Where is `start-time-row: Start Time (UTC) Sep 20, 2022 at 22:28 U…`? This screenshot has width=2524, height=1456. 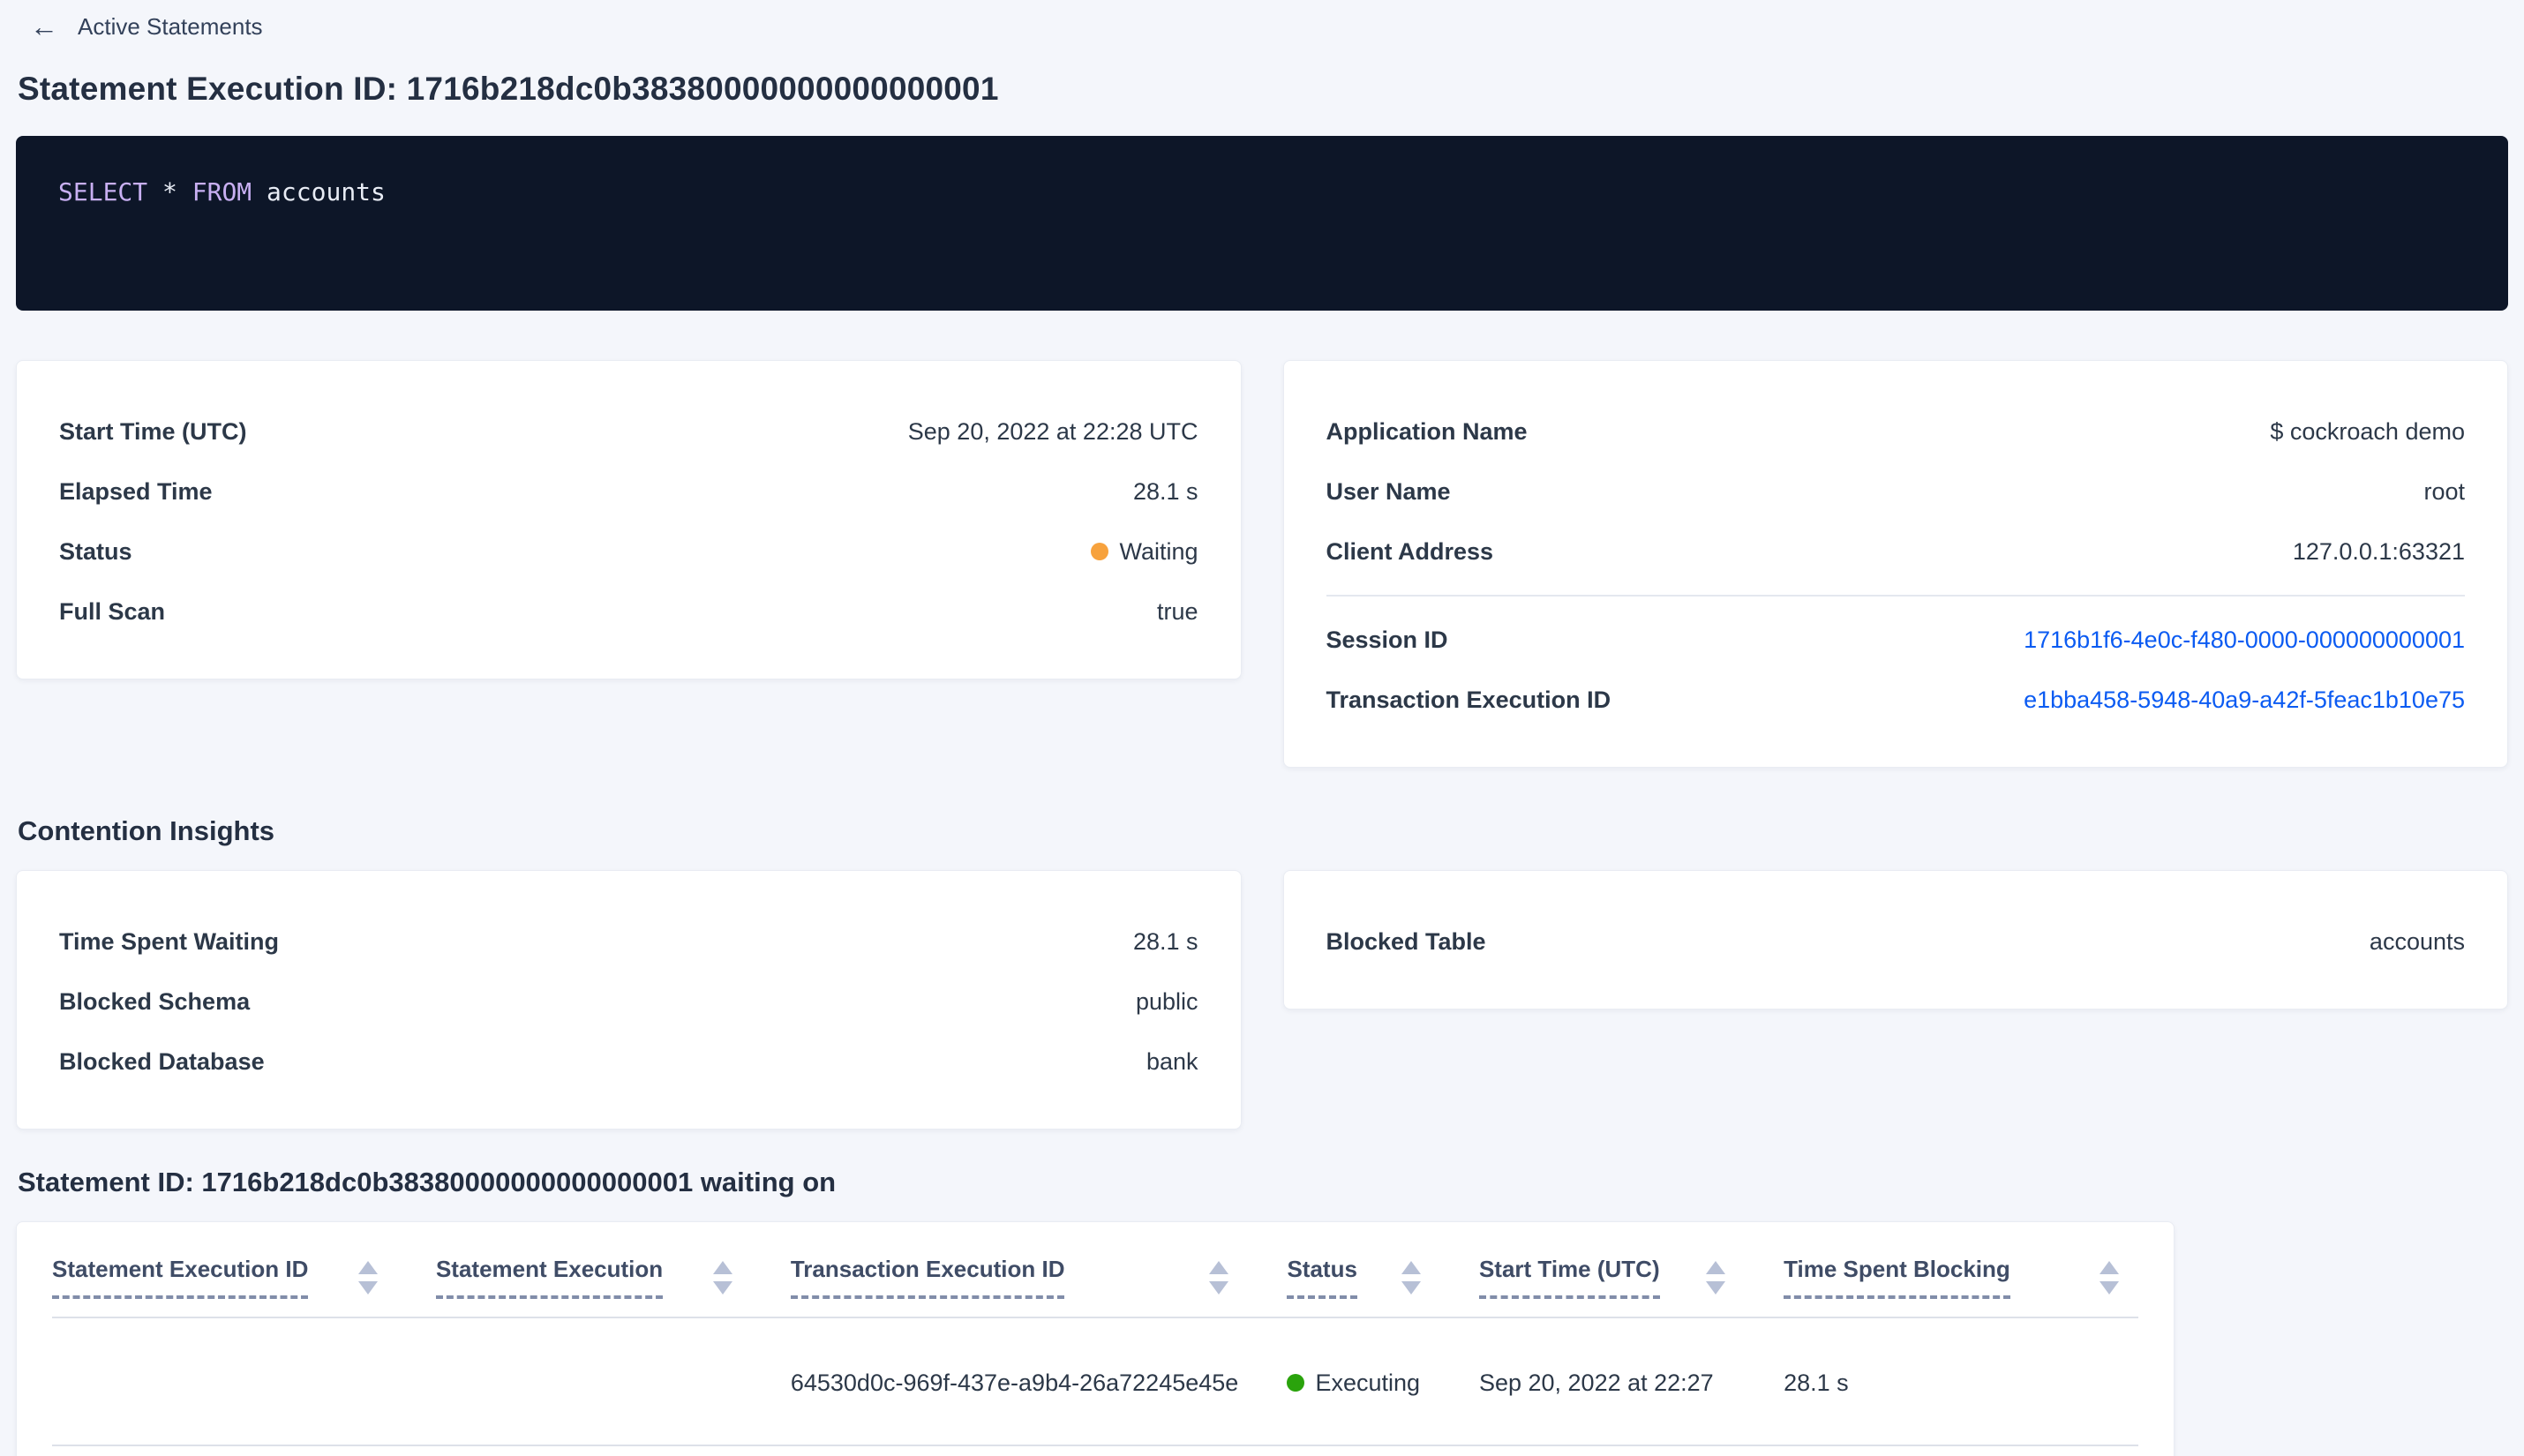
start-time-row: Start Time (UTC) Sep 20, 2022 at 22:28 U… is located at coordinates (628, 432).